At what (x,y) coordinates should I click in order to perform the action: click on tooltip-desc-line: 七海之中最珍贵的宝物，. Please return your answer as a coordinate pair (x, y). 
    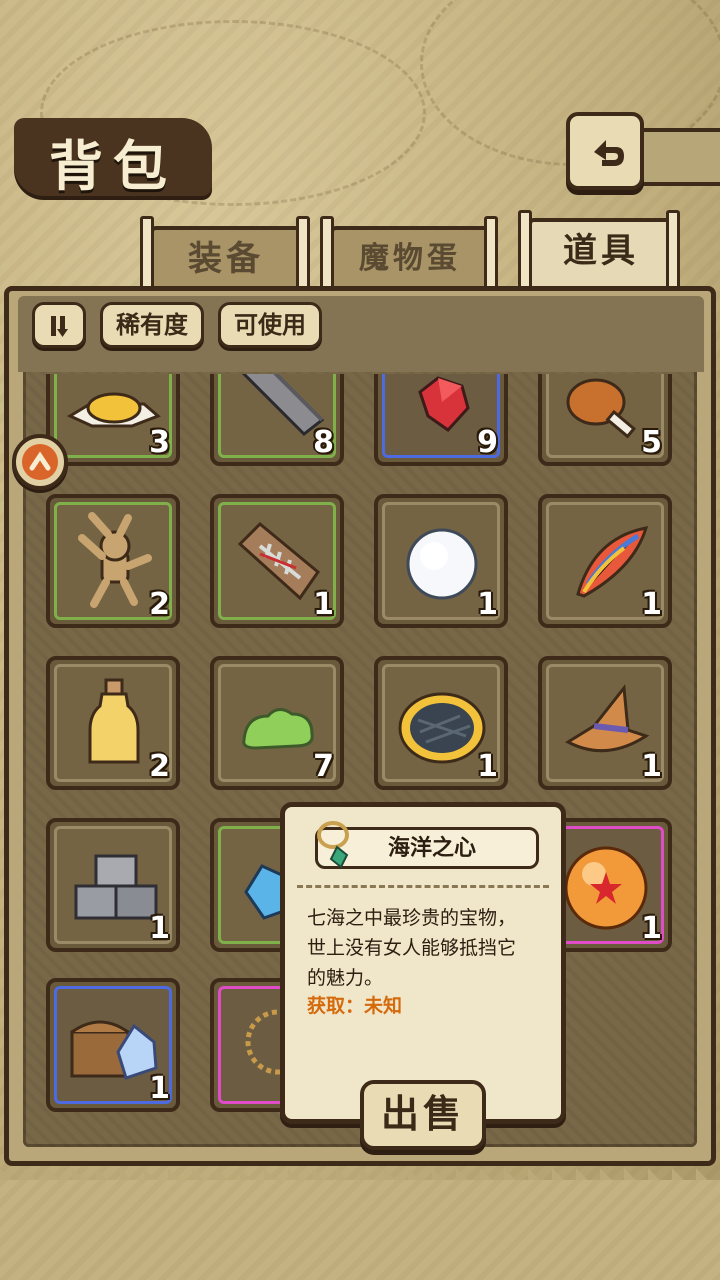
    Looking at the image, I should click on (412, 918).